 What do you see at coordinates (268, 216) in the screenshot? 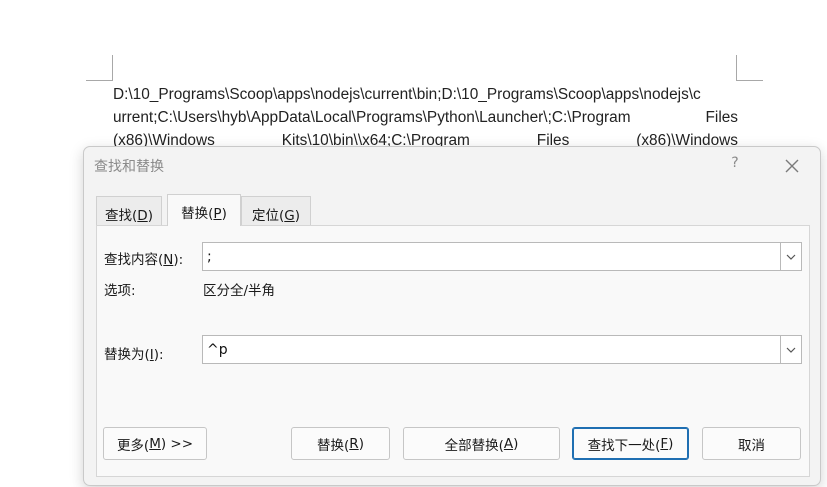
I see `tab-label: 定位(` at bounding box center [268, 216].